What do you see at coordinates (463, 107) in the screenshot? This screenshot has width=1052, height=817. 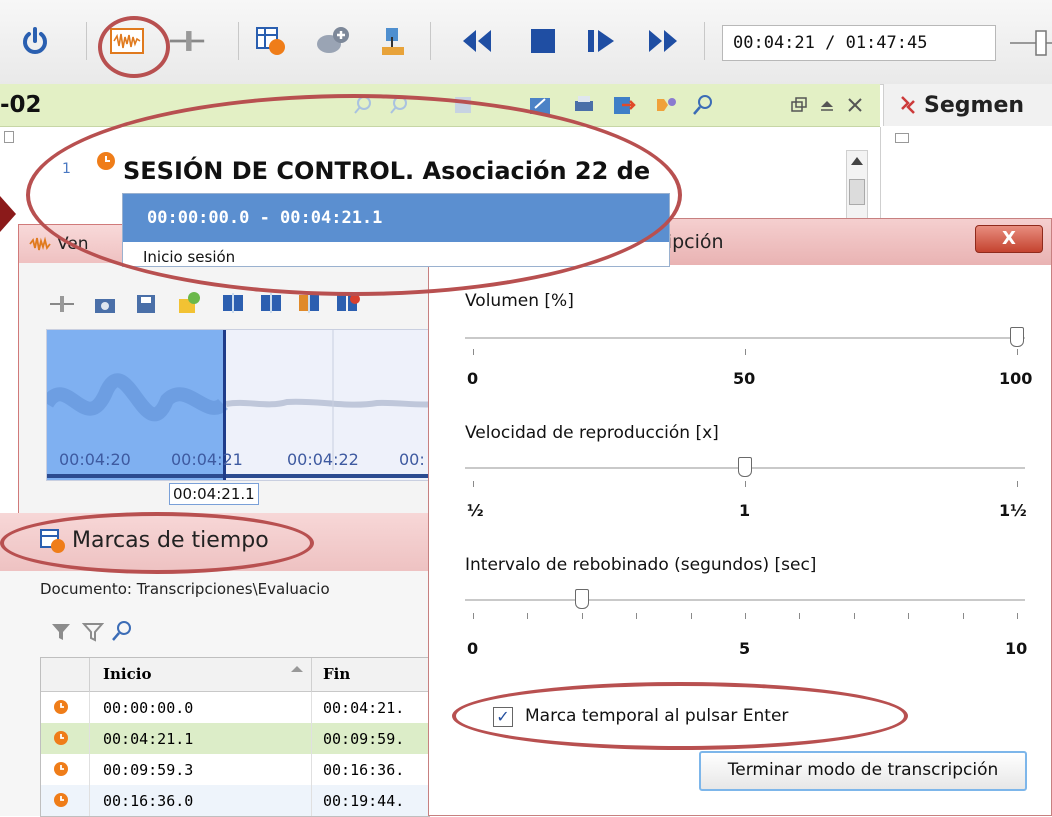 I see `print-preview-icon` at bounding box center [463, 107].